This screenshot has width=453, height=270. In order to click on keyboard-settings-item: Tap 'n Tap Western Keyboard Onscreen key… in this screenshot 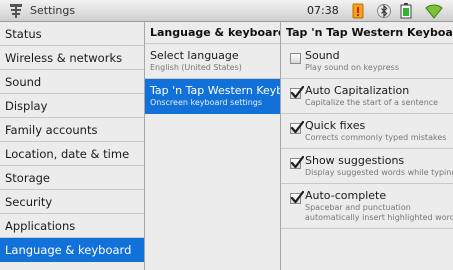, I will do `click(212, 96)`.